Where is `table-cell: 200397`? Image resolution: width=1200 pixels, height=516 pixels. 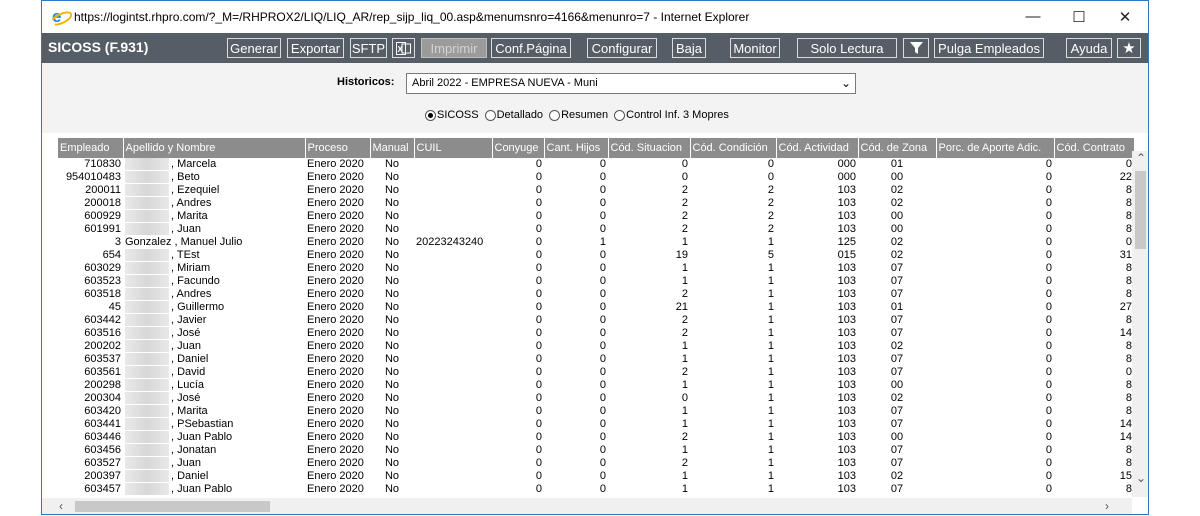 table-cell: 200397 is located at coordinates (102, 476).